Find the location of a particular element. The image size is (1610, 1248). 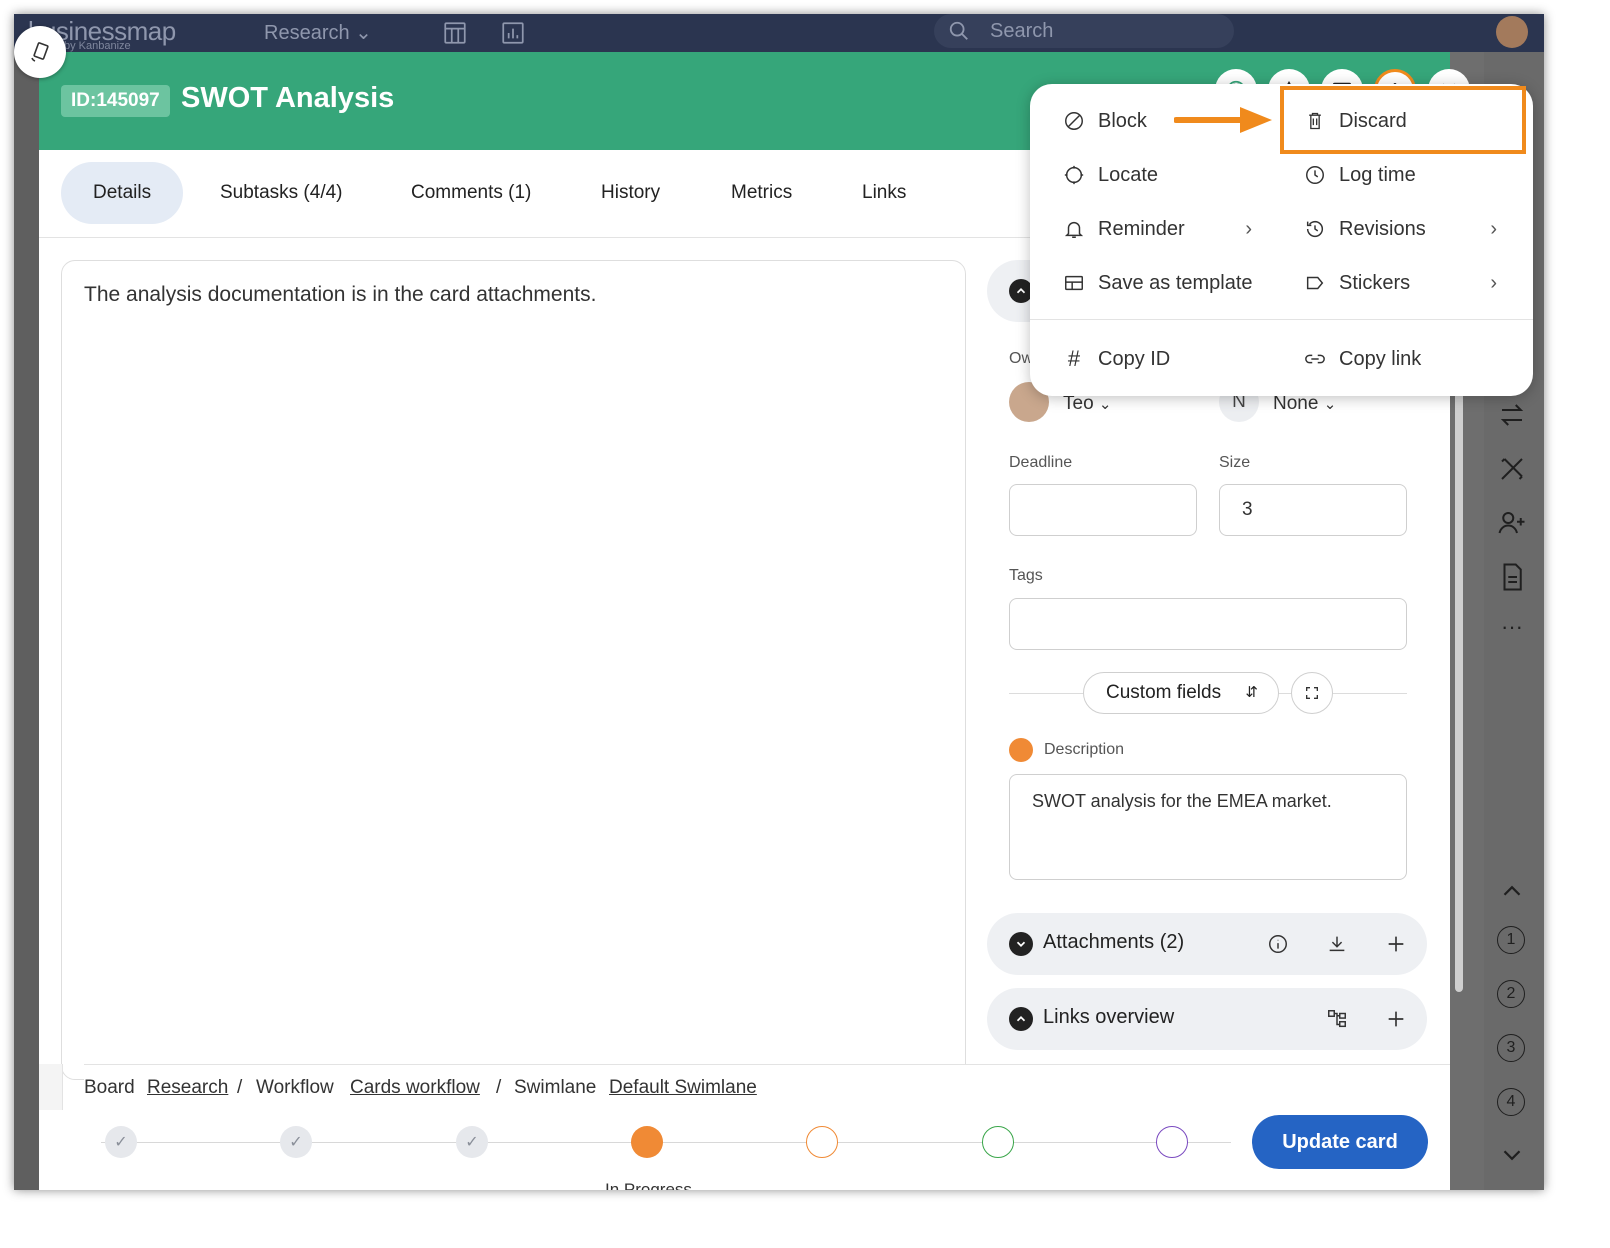

attachments-section: Attachments (2) is located at coordinates (1207, 944).